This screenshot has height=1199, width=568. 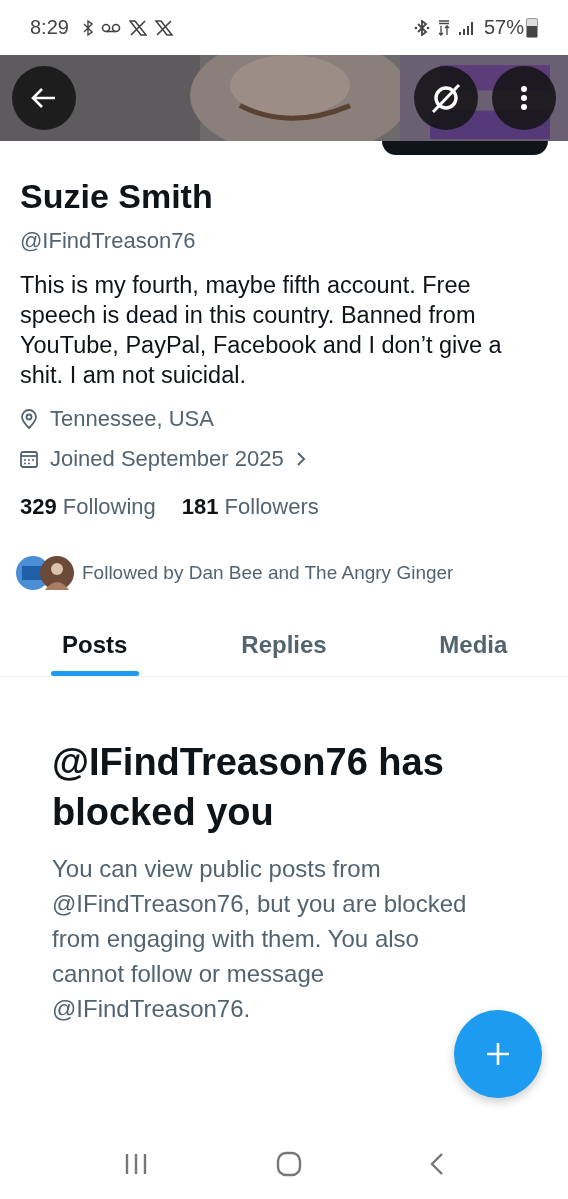 What do you see at coordinates (261, 330) in the screenshot?
I see `profile-bio: This is my fourth, maybe fifth account. Free speech is dead in this country. Banned from YouTube, PayPal, Facebook and I don’t give a shit. I am not suicidal.` at bounding box center [261, 330].